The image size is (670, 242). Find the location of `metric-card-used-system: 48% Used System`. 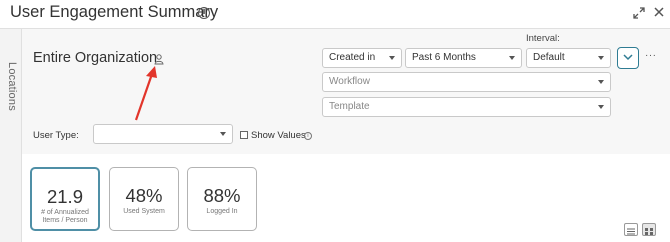

metric-card-used-system: 48% Used System is located at coordinates (144, 199).